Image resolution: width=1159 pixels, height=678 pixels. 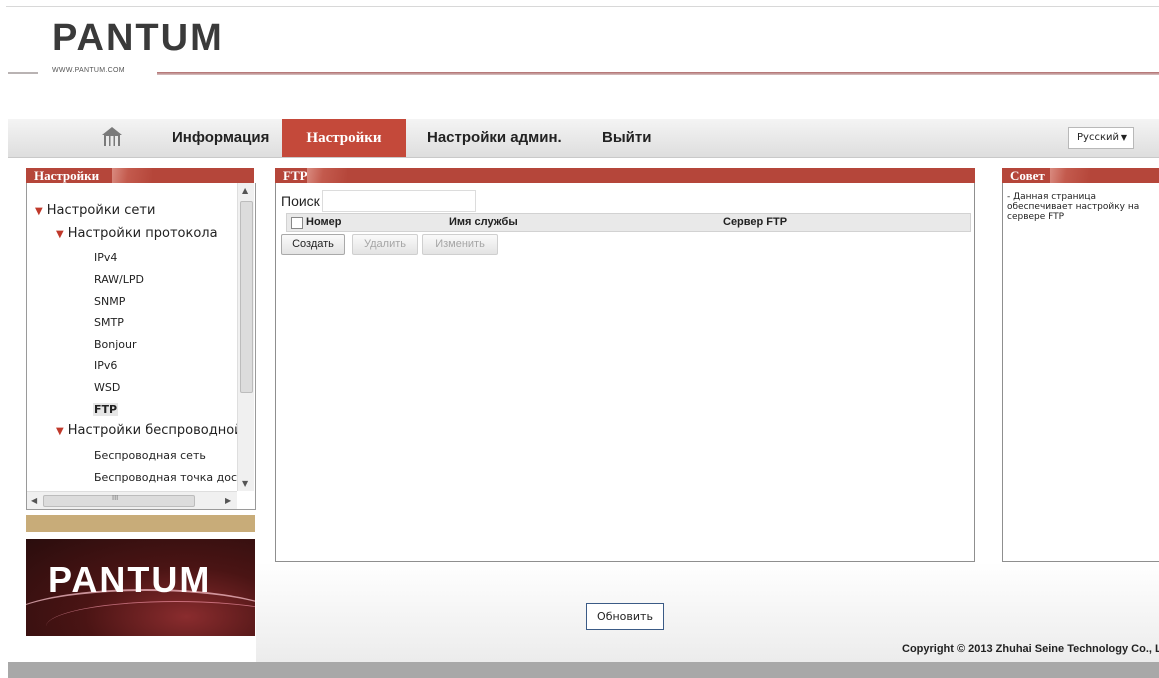 What do you see at coordinates (115, 498) in the screenshot?
I see `scroll-grip: III` at bounding box center [115, 498].